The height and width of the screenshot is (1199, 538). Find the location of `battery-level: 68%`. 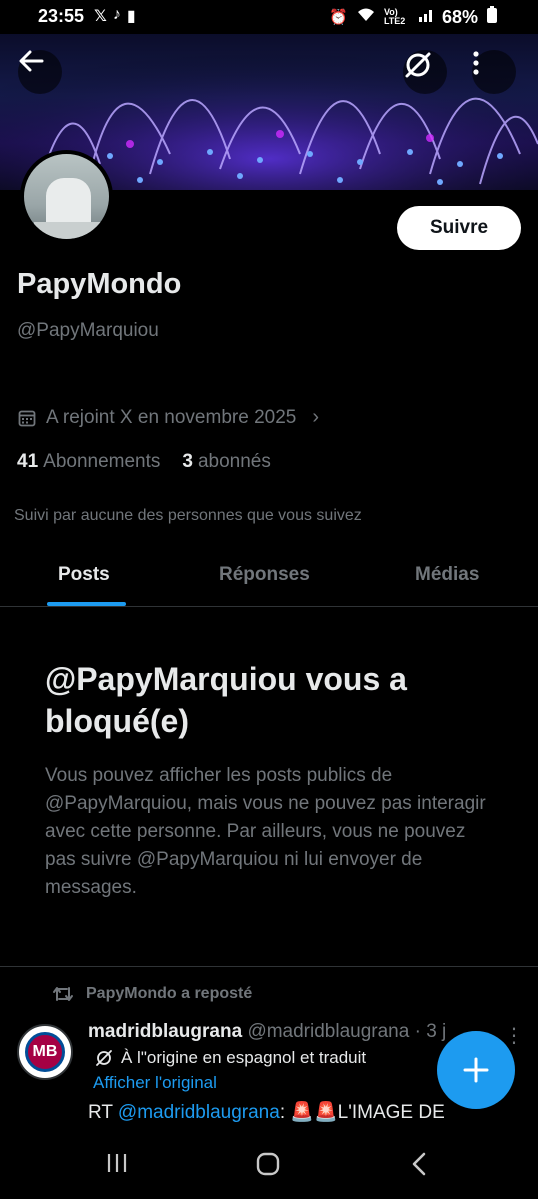

battery-level: 68% is located at coordinates (459, 16).